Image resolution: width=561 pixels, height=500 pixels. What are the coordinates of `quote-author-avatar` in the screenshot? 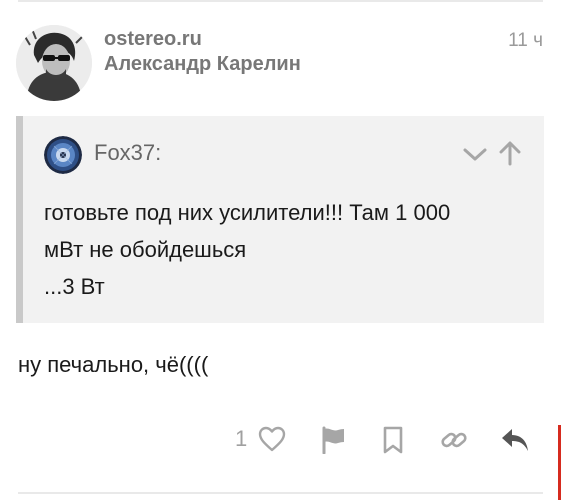 It's located at (63, 155).